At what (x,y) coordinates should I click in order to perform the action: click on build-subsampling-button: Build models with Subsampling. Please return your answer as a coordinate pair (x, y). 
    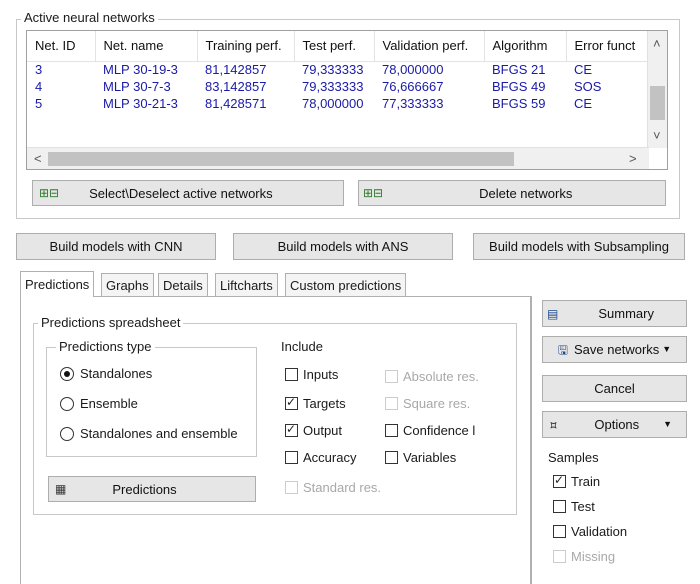
    Looking at the image, I should click on (579, 246).